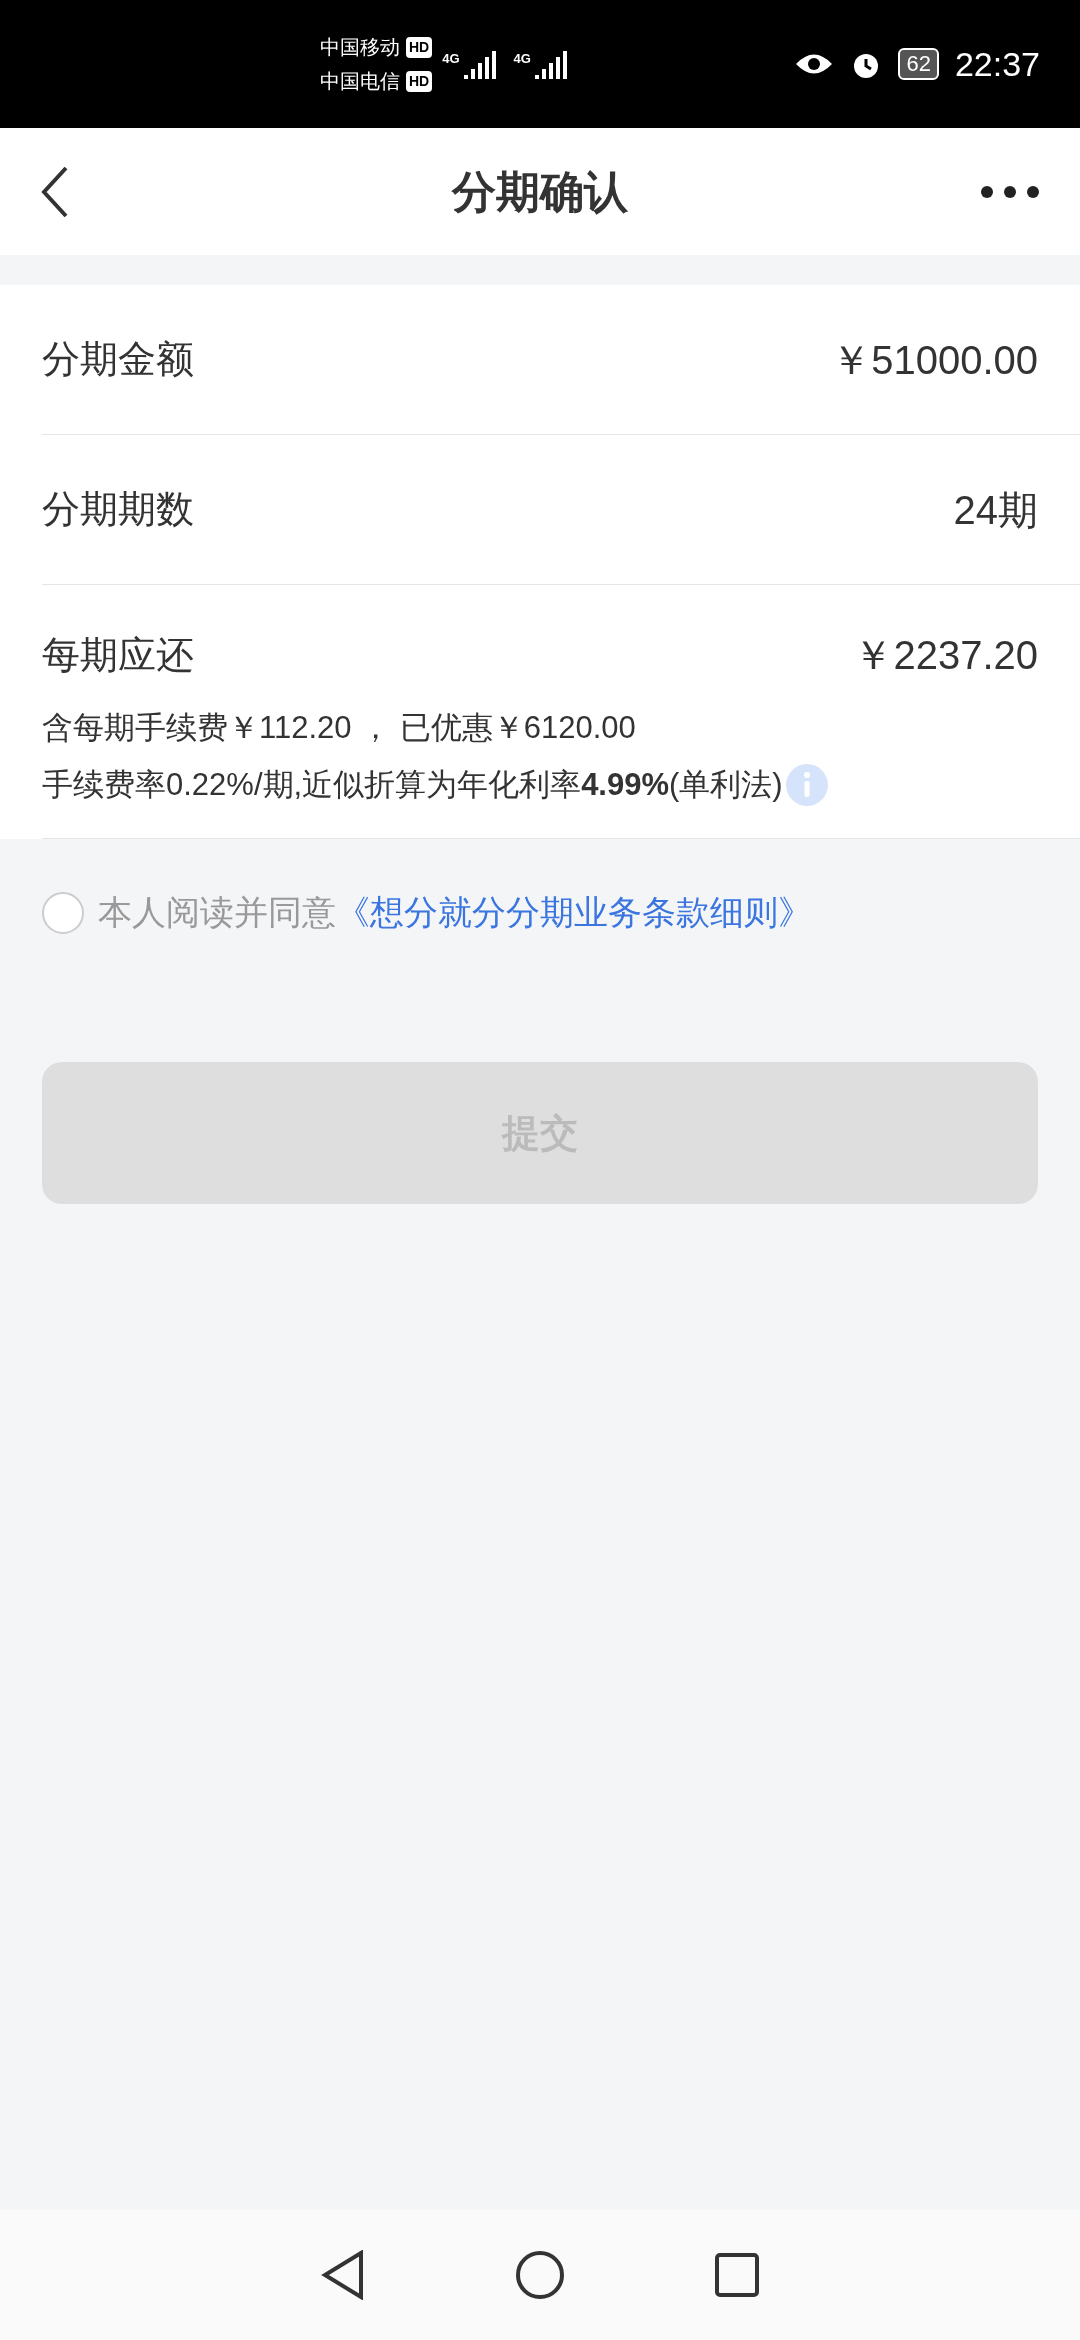  What do you see at coordinates (339, 728) in the screenshot?
I see `fee-detail: 含每期手续费￥112.20 ， 已优惠￥6120.00` at bounding box center [339, 728].